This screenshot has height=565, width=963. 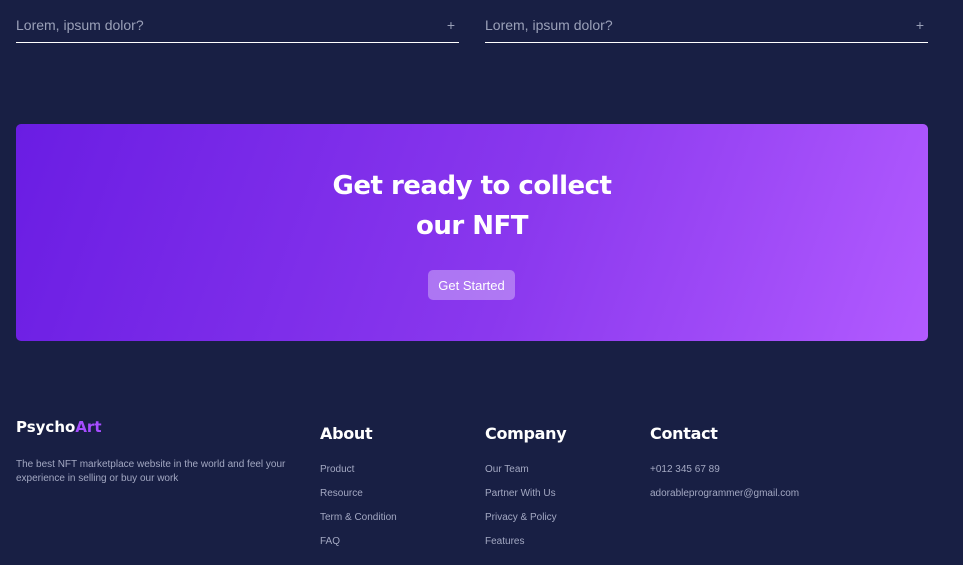 I want to click on footer-link-partner: Partner With Us, so click(x=525, y=499).